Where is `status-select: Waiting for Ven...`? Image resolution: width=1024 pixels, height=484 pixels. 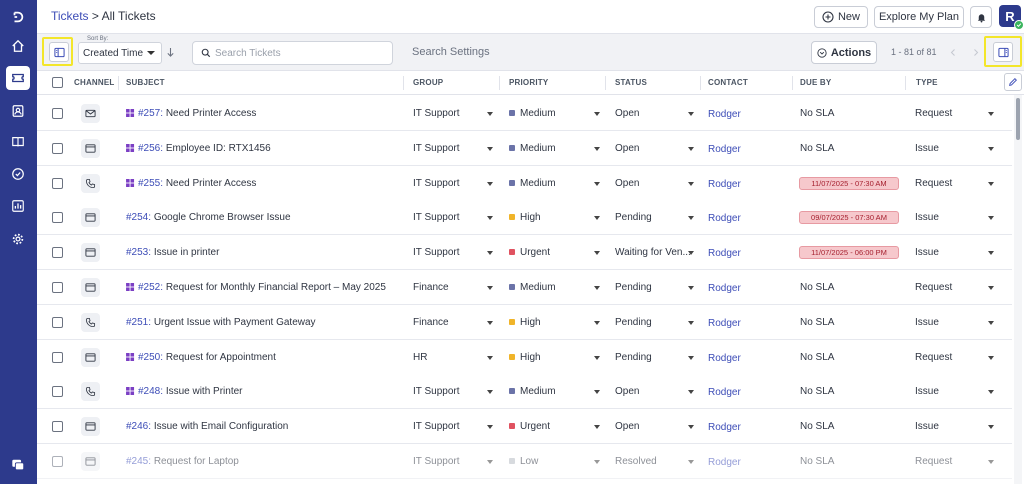
status-select: Waiting for Ven... is located at coordinates (653, 252).